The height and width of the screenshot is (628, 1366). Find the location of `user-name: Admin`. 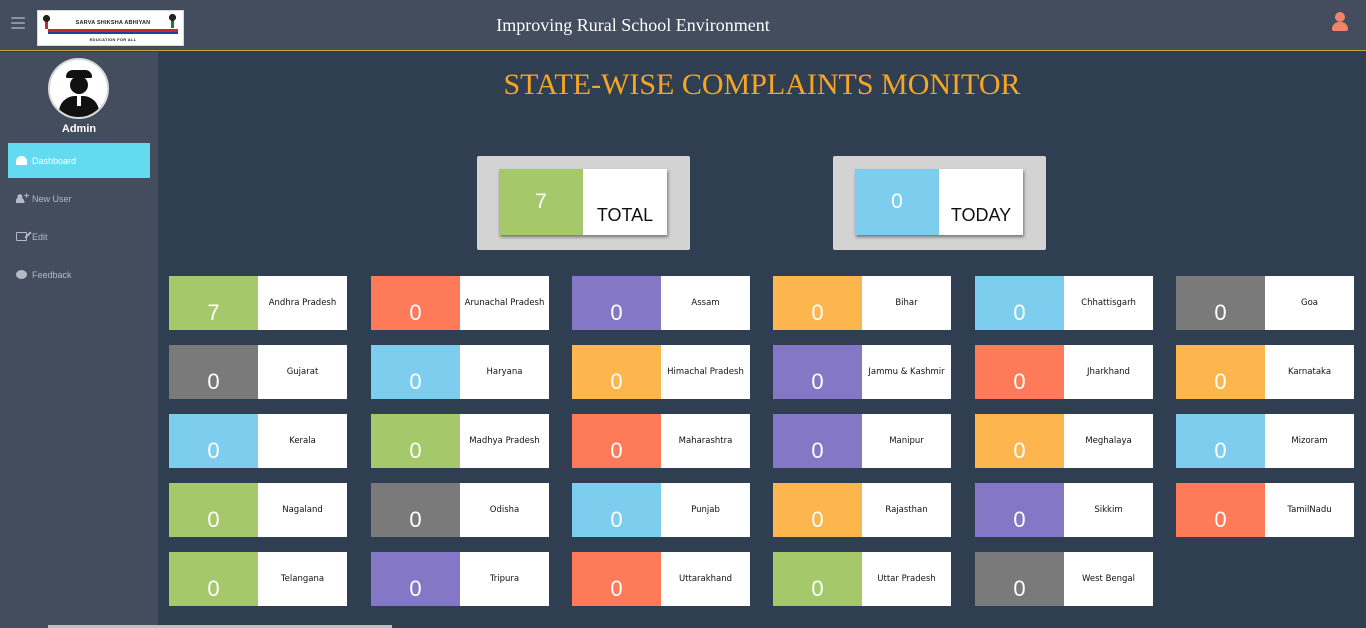

user-name: Admin is located at coordinates (79, 129).